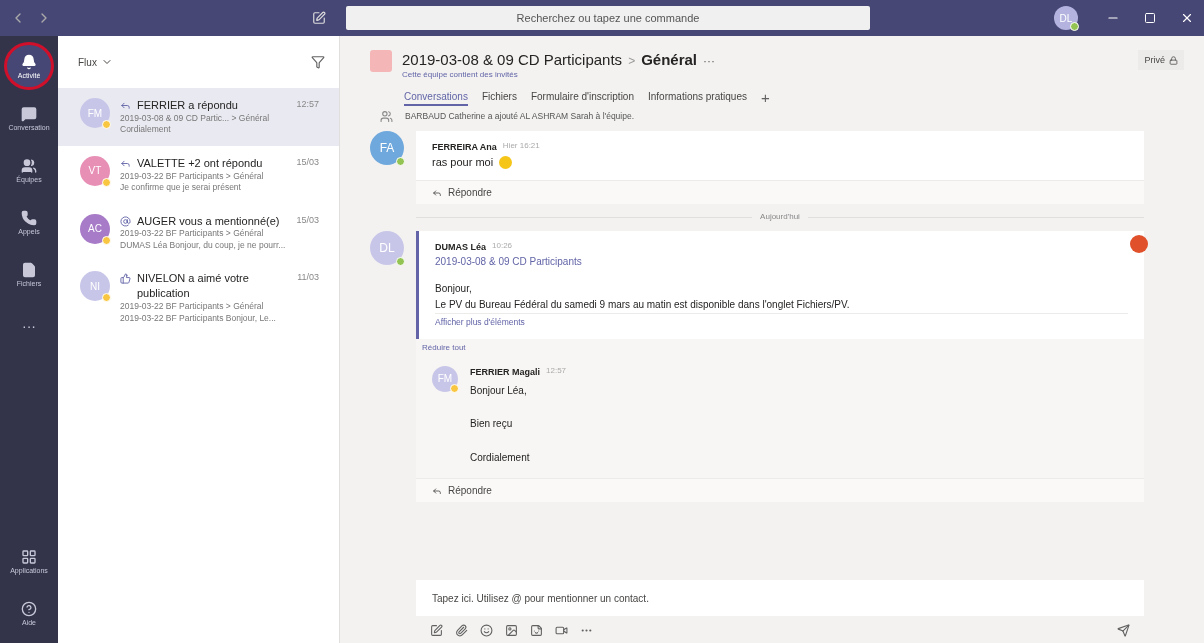 This screenshot has width=1204, height=643. I want to click on feed-item: FM FERRIER a répondu 12:57 2019-03-08 & 09 CD Partic... > Général Cordialement, so click(198, 117).